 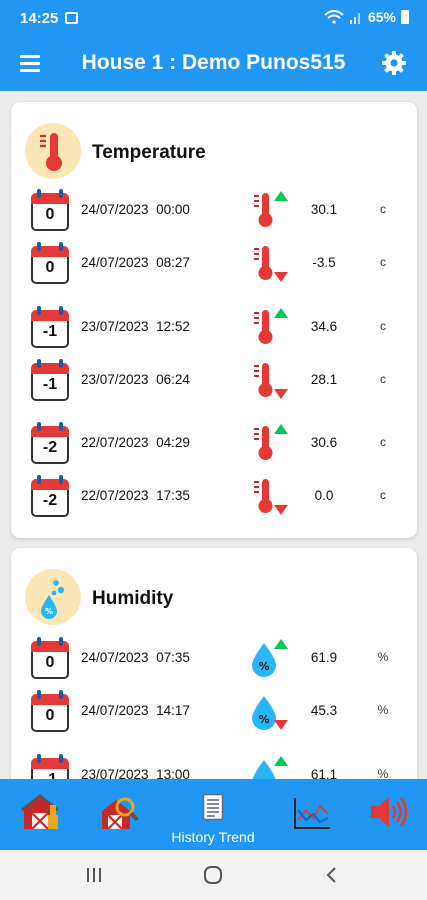 What do you see at coordinates (214, 444) in the screenshot?
I see `temperature-row: -2 22/07/2023 04:29 30.6 c` at bounding box center [214, 444].